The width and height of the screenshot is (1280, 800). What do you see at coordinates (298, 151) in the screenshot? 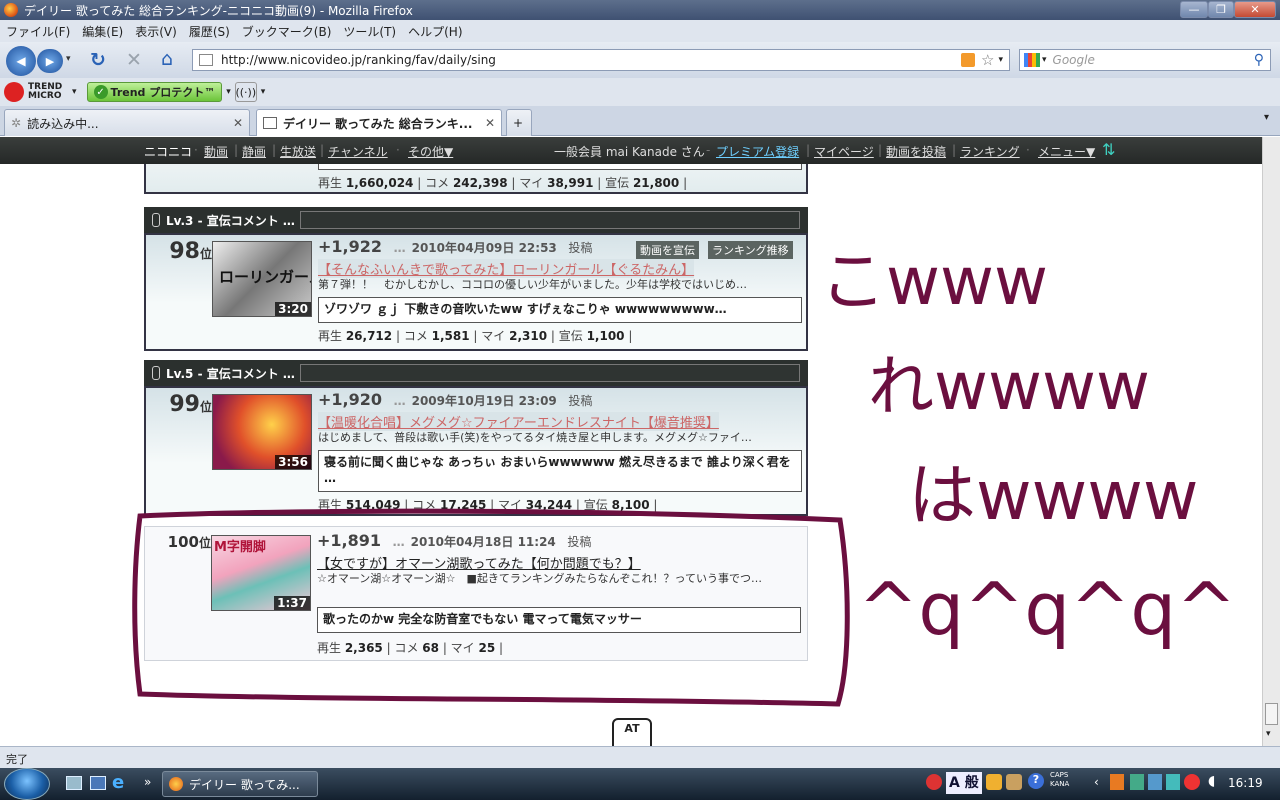
I see `nav-live: 生放送` at bounding box center [298, 151].